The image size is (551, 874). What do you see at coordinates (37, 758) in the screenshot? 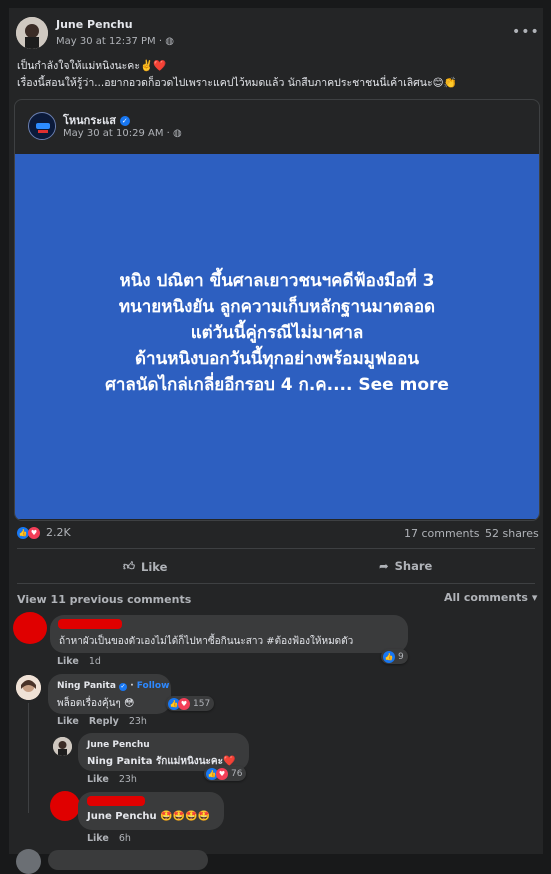
I see `thread-line` at bounding box center [37, 758].